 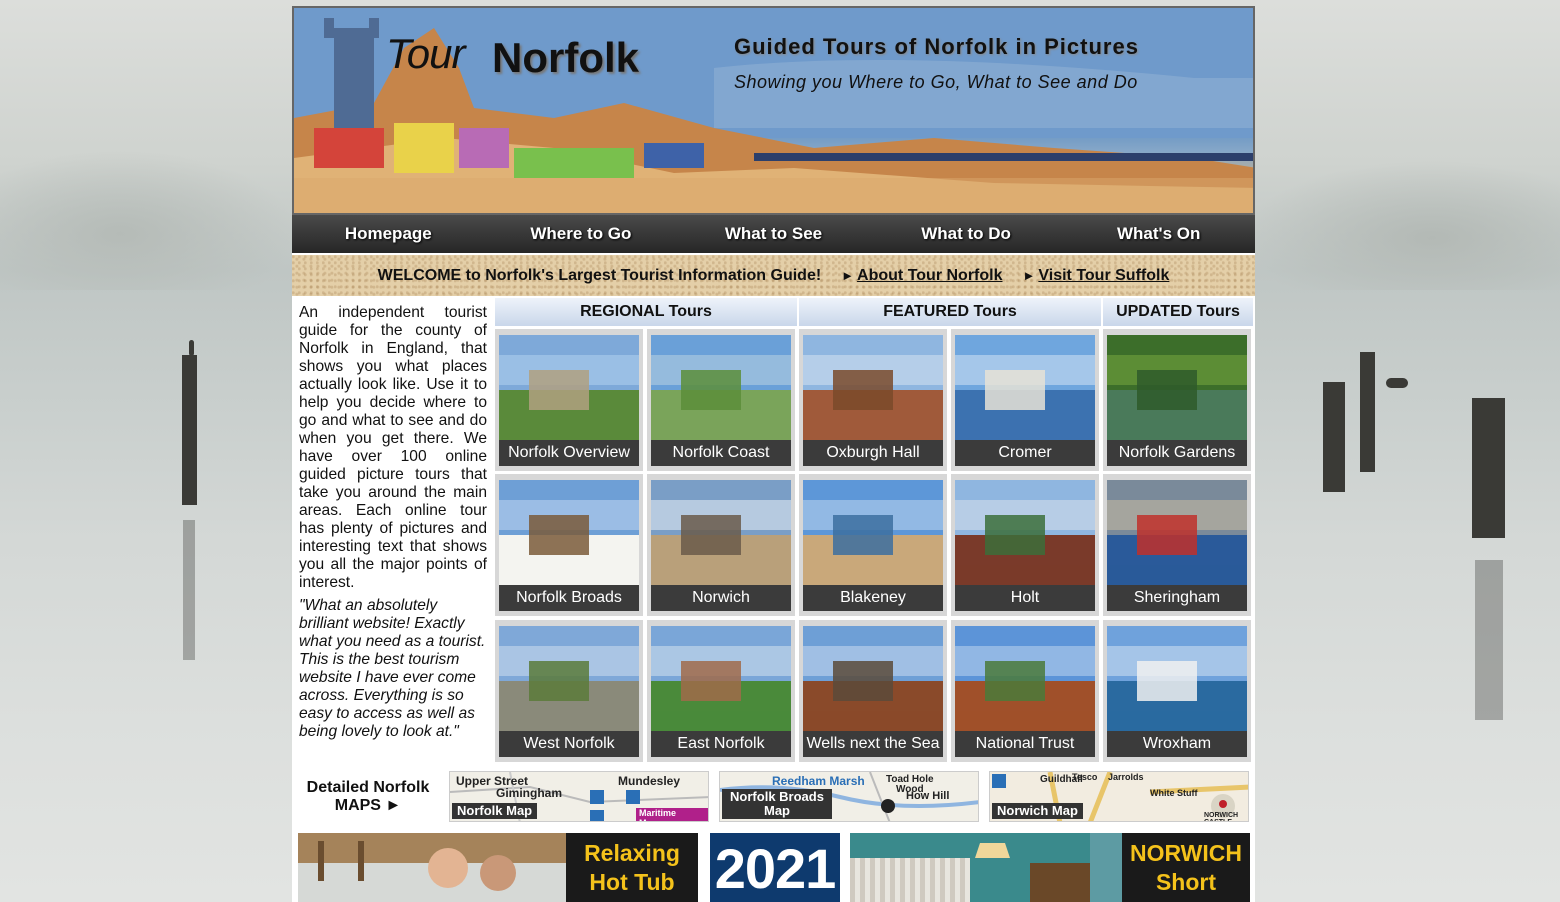 I want to click on ad-text: Relaxing Hot Tub Breaks, so click(x=632, y=867).